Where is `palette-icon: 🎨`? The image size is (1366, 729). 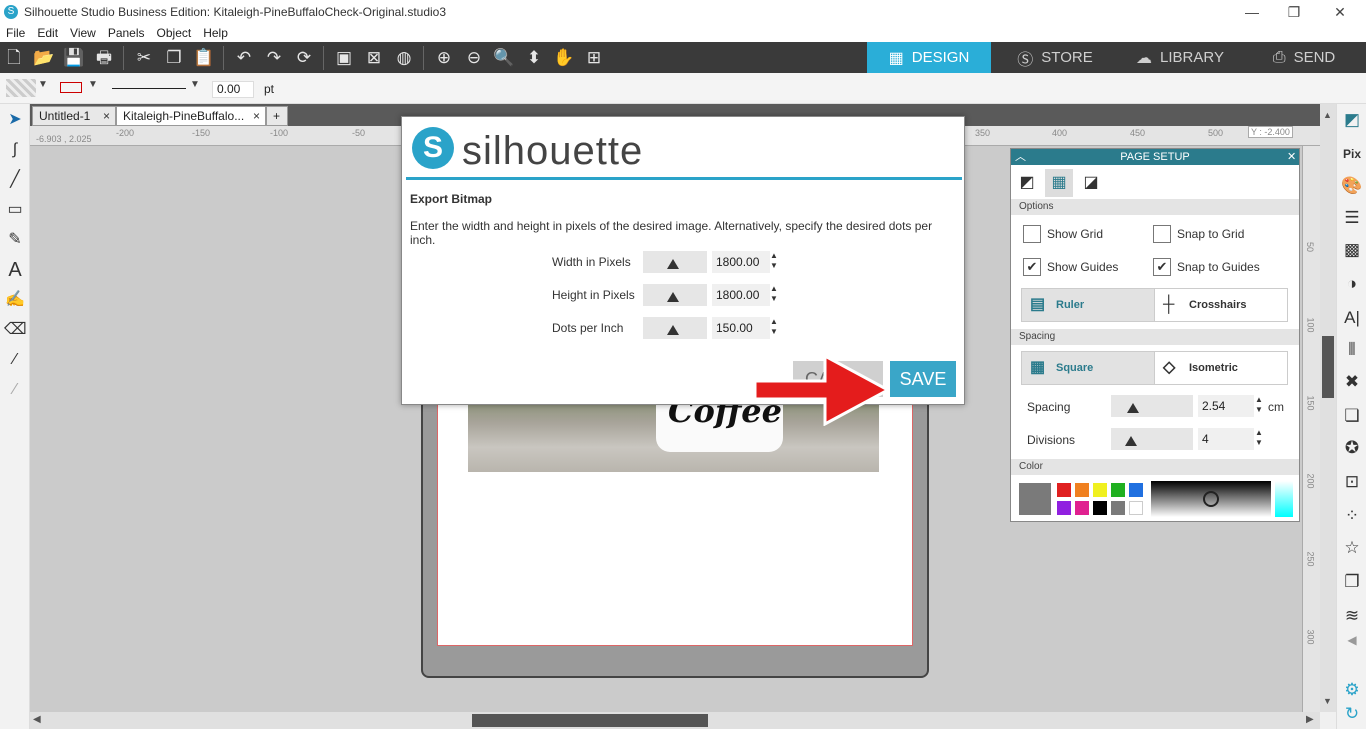
palette-icon: 🎨 is located at coordinates (1352, 186).